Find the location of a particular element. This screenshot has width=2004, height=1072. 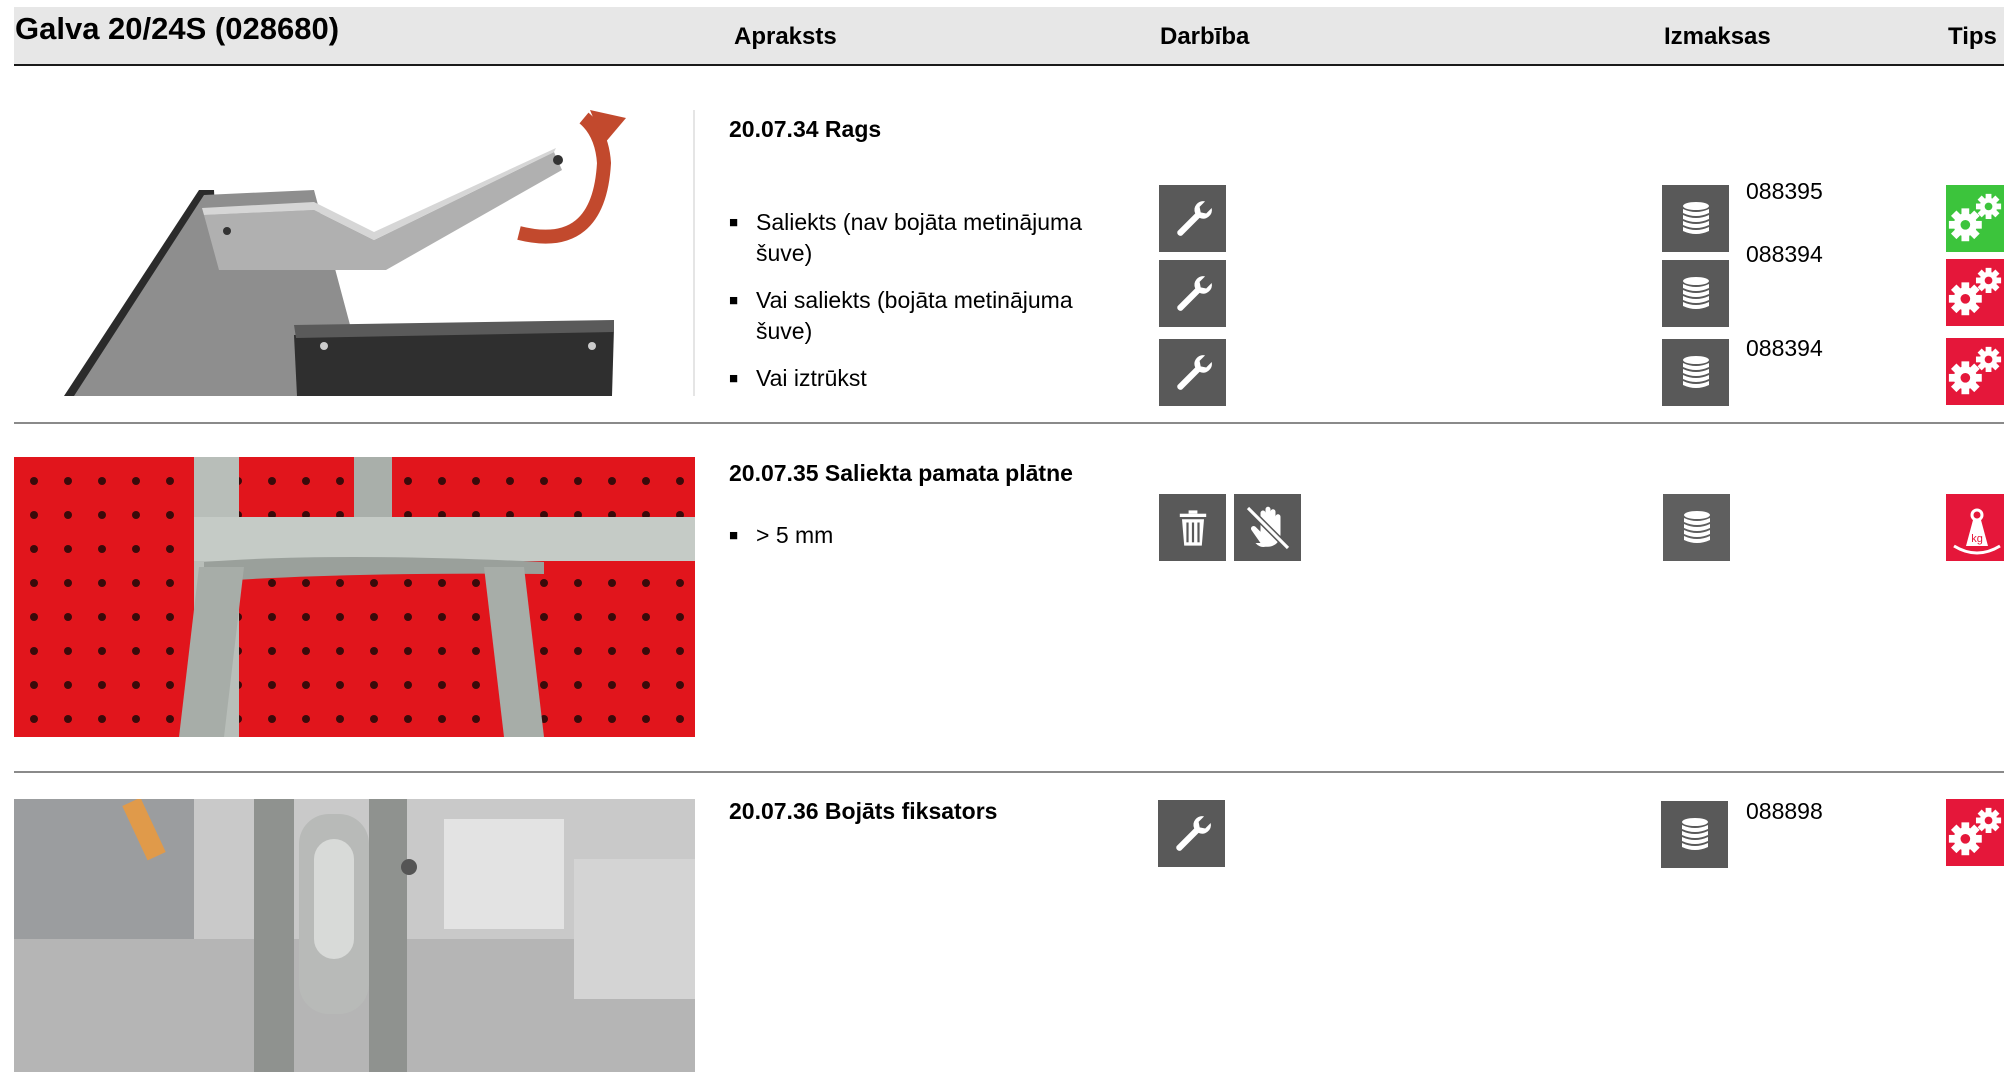

page-title: Galva 20/24S (028680) is located at coordinates (177, 28).